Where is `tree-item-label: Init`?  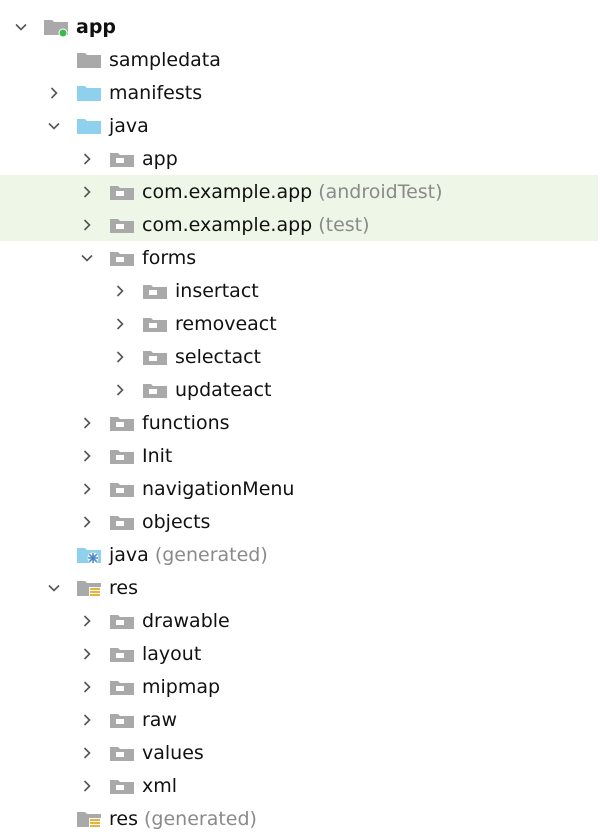
tree-item-label: Init is located at coordinates (157, 455).